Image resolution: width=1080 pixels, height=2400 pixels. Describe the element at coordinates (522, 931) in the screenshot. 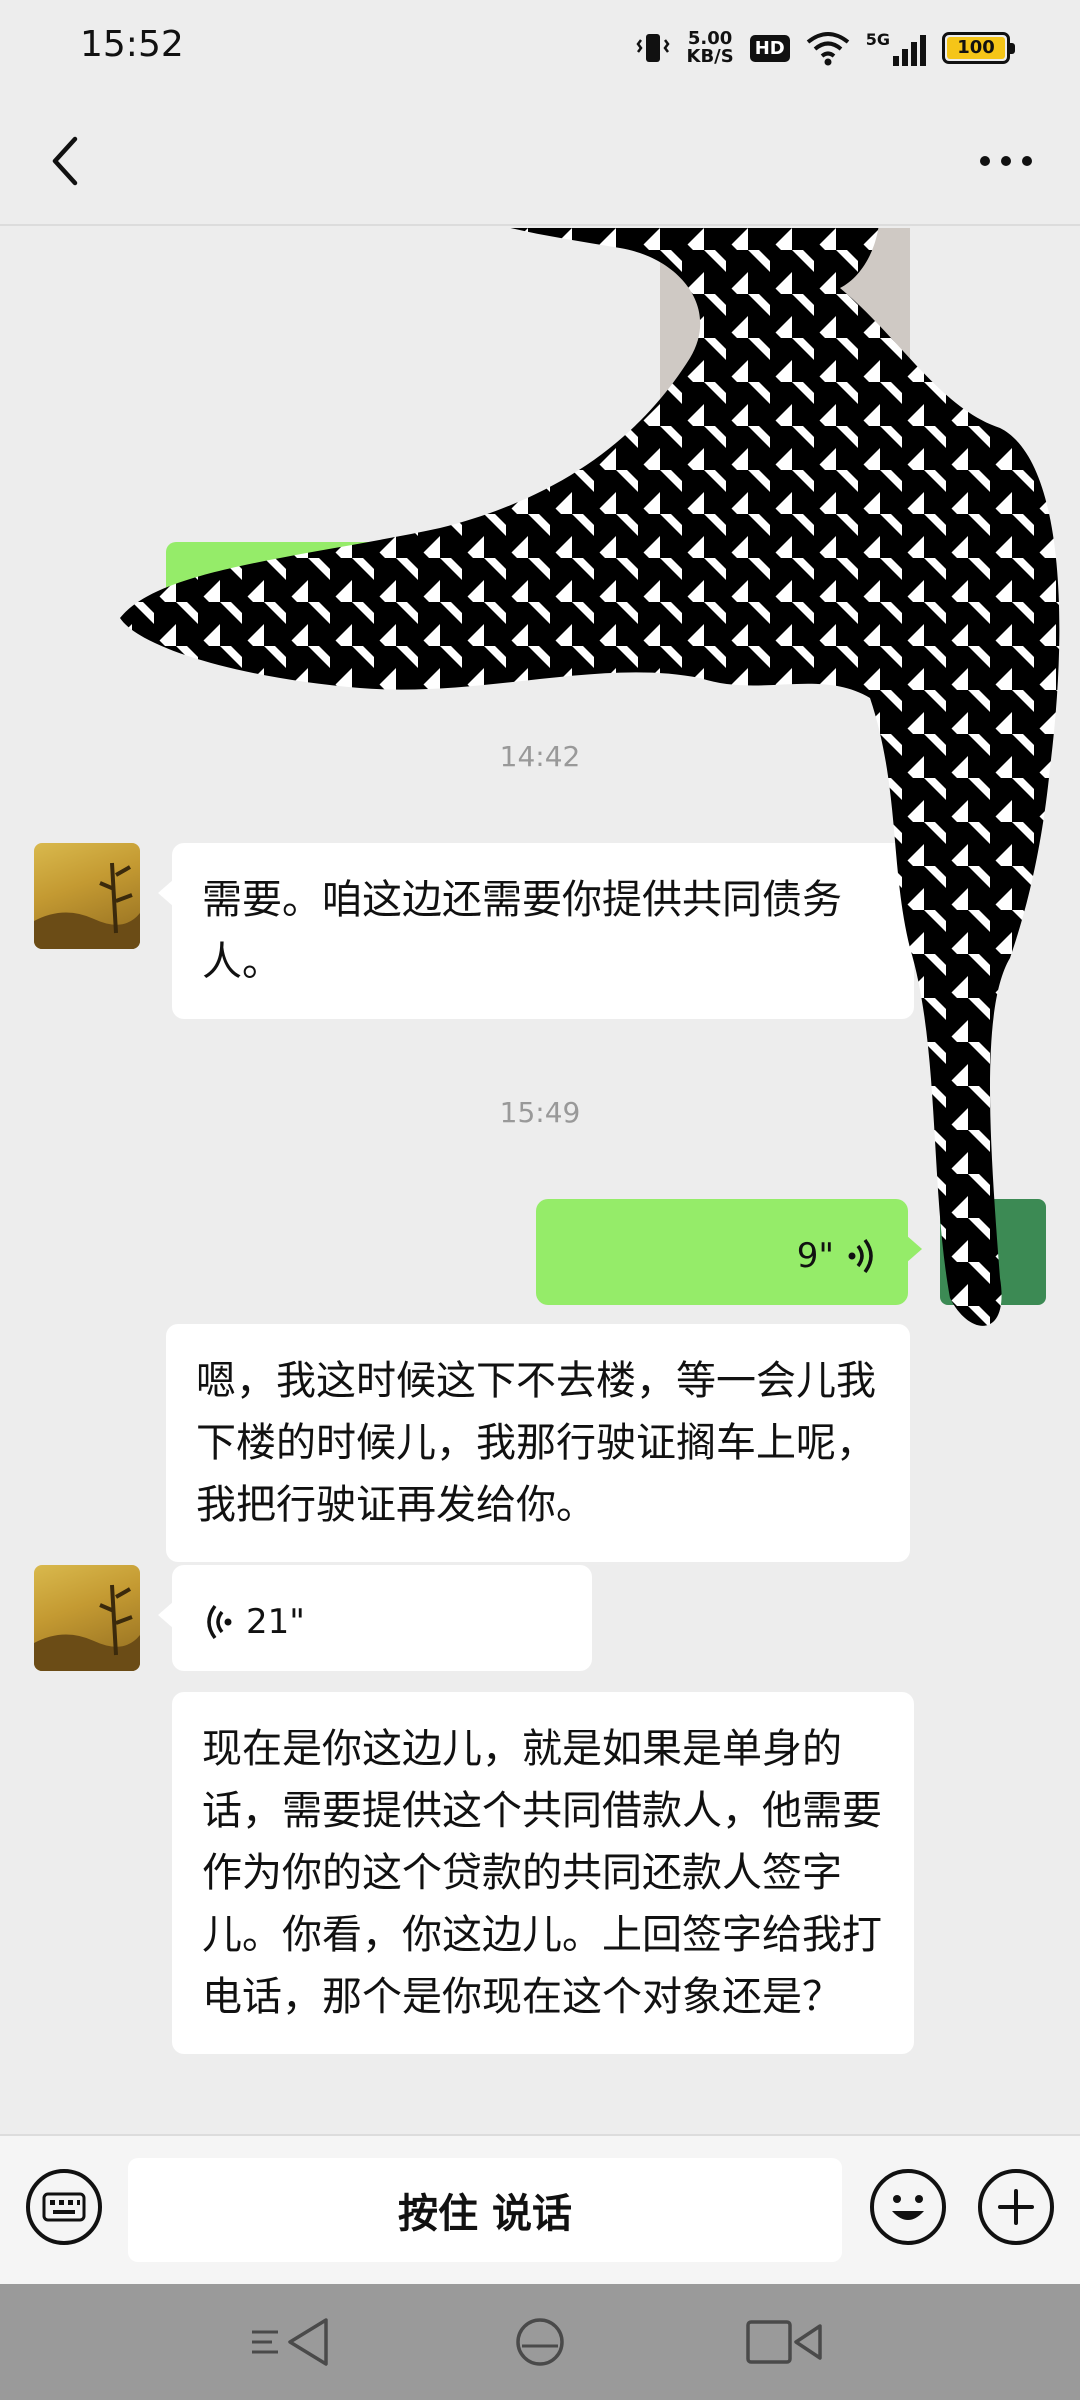

I see `message-text: 需要。咱这边还需要你提供共同债务人。` at that location.